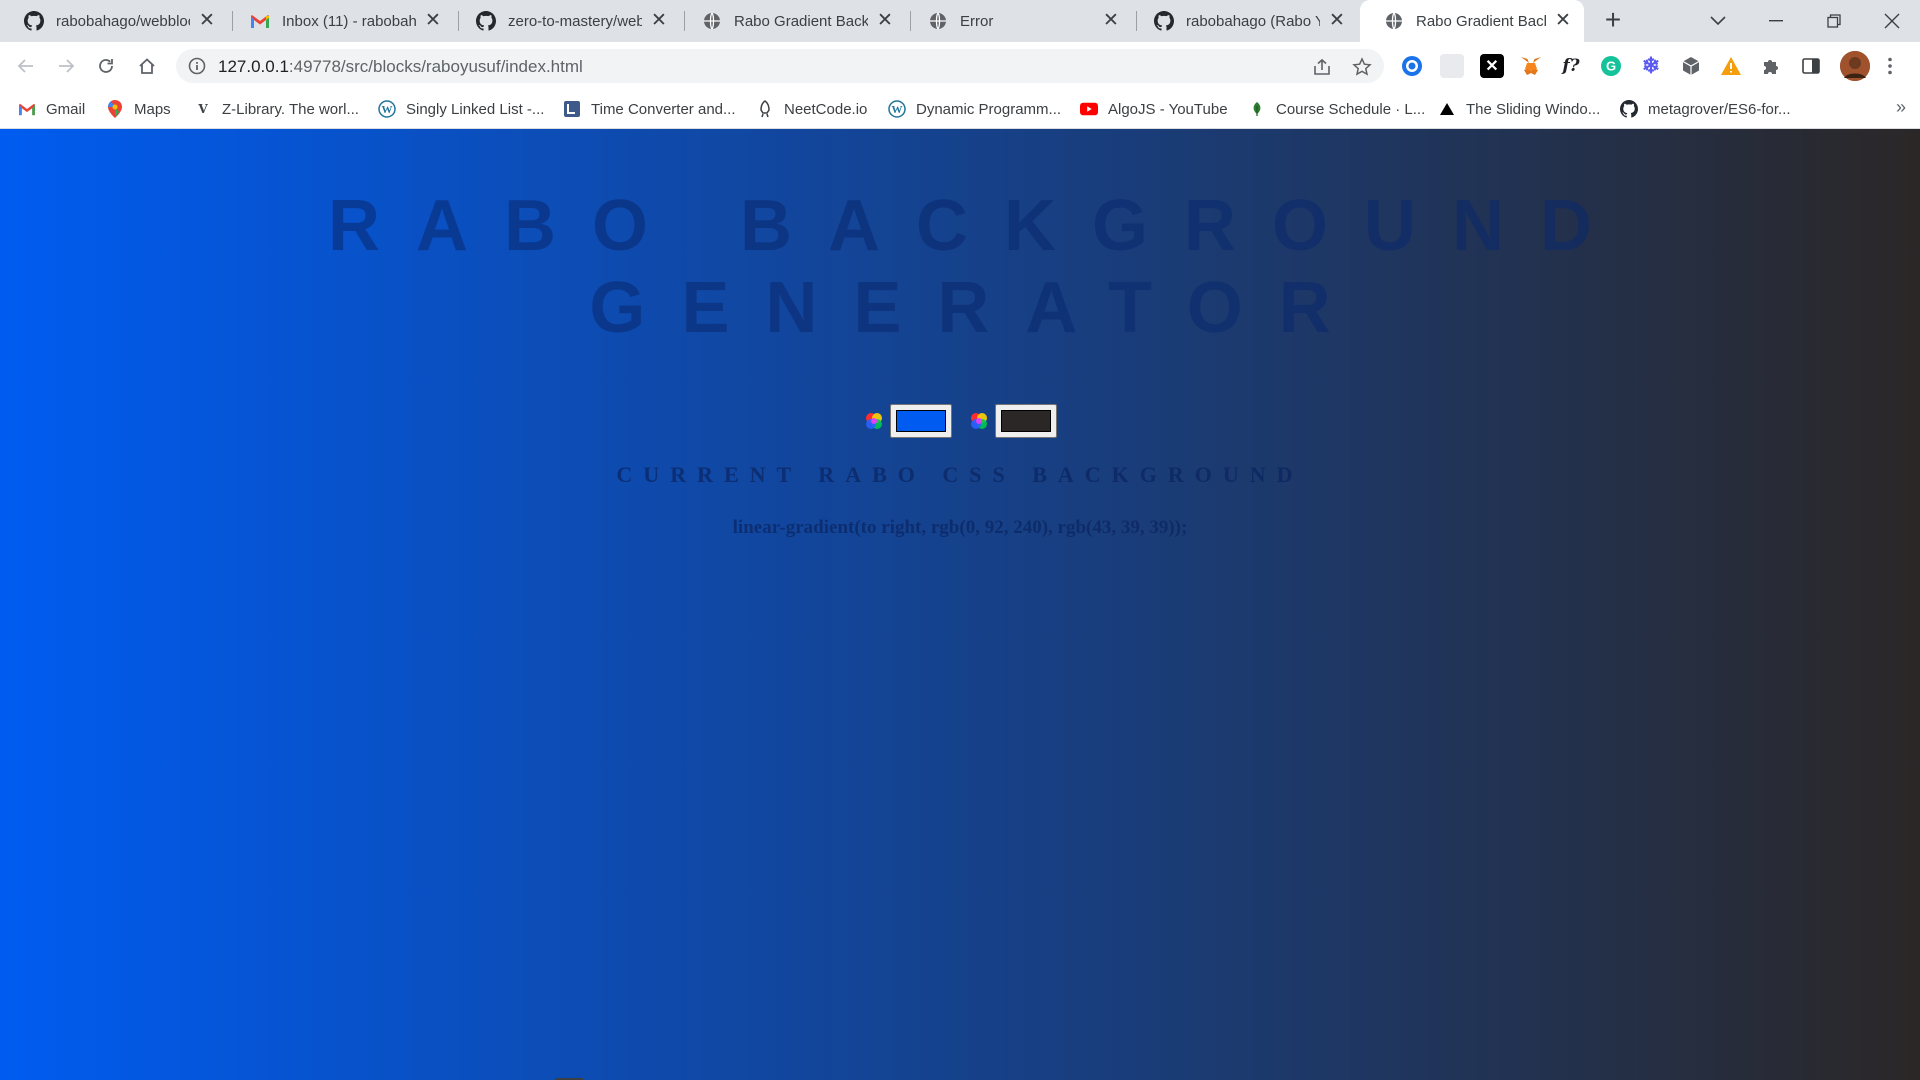  I want to click on back-button, so click(26, 66).